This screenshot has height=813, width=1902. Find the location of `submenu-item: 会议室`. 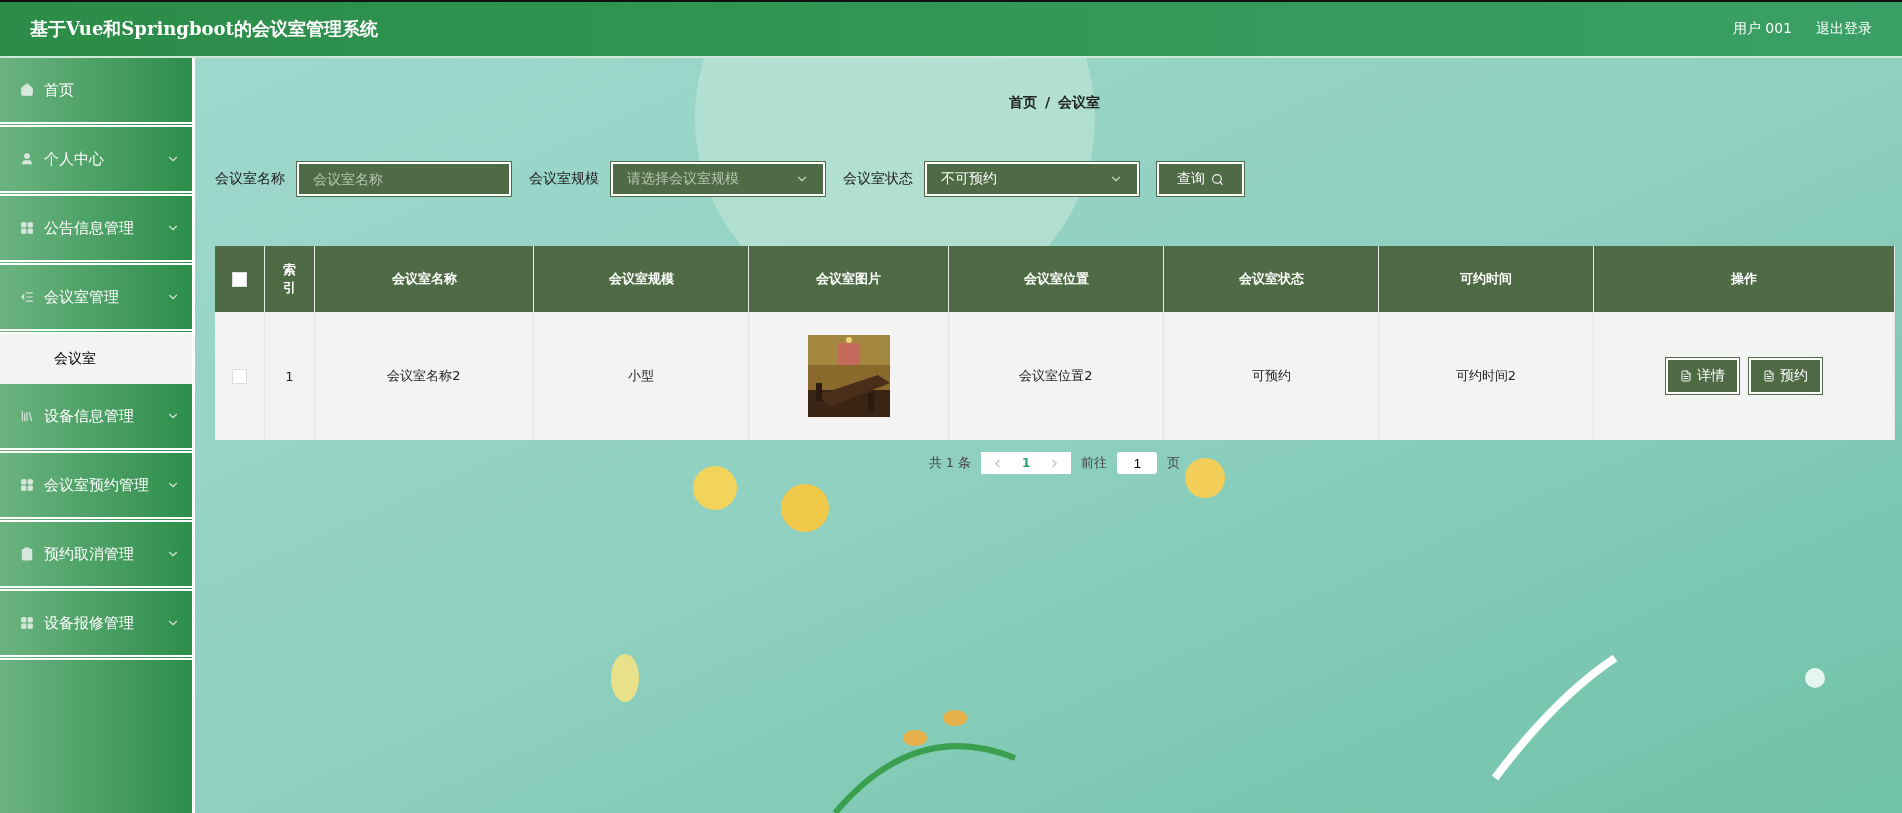

submenu-item: 会议室 is located at coordinates (96, 359).